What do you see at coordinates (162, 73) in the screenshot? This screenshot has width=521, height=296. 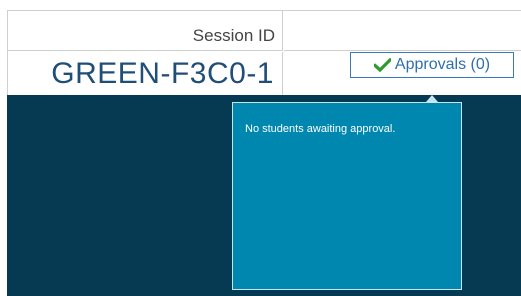 I see `session-id-value: GREEN-F3C0-1` at bounding box center [162, 73].